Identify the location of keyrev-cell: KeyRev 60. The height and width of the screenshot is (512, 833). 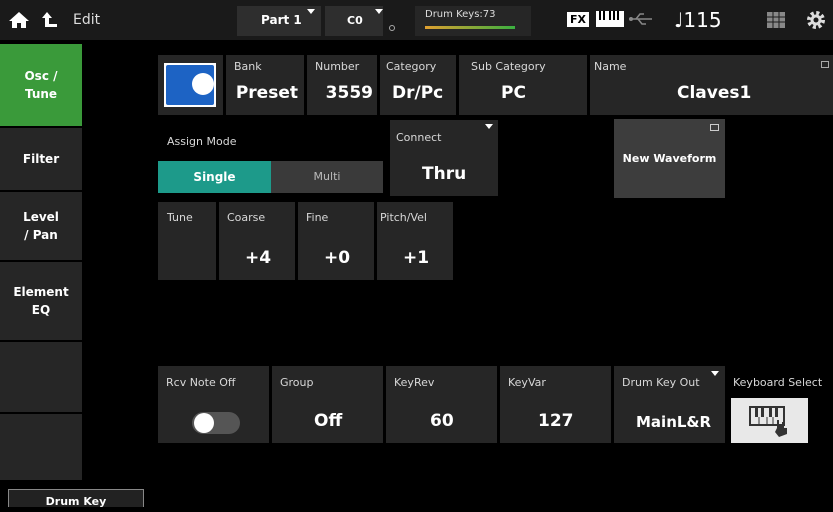
(441, 404).